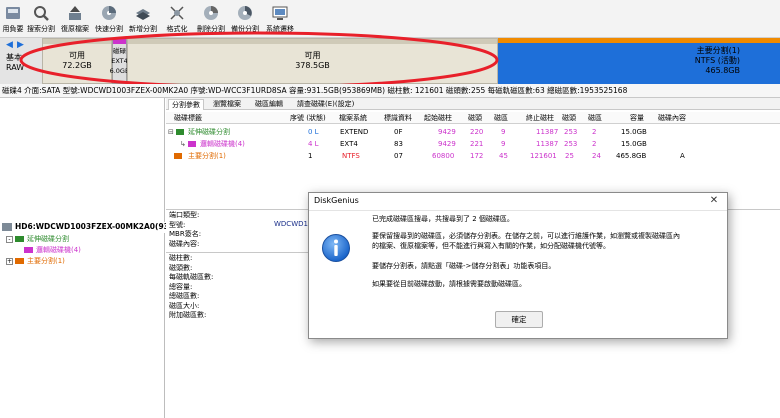 This screenshot has width=780, height=418. What do you see at coordinates (540, 118) in the screenshot?
I see `col-header: 終止磁柱` at bounding box center [540, 118].